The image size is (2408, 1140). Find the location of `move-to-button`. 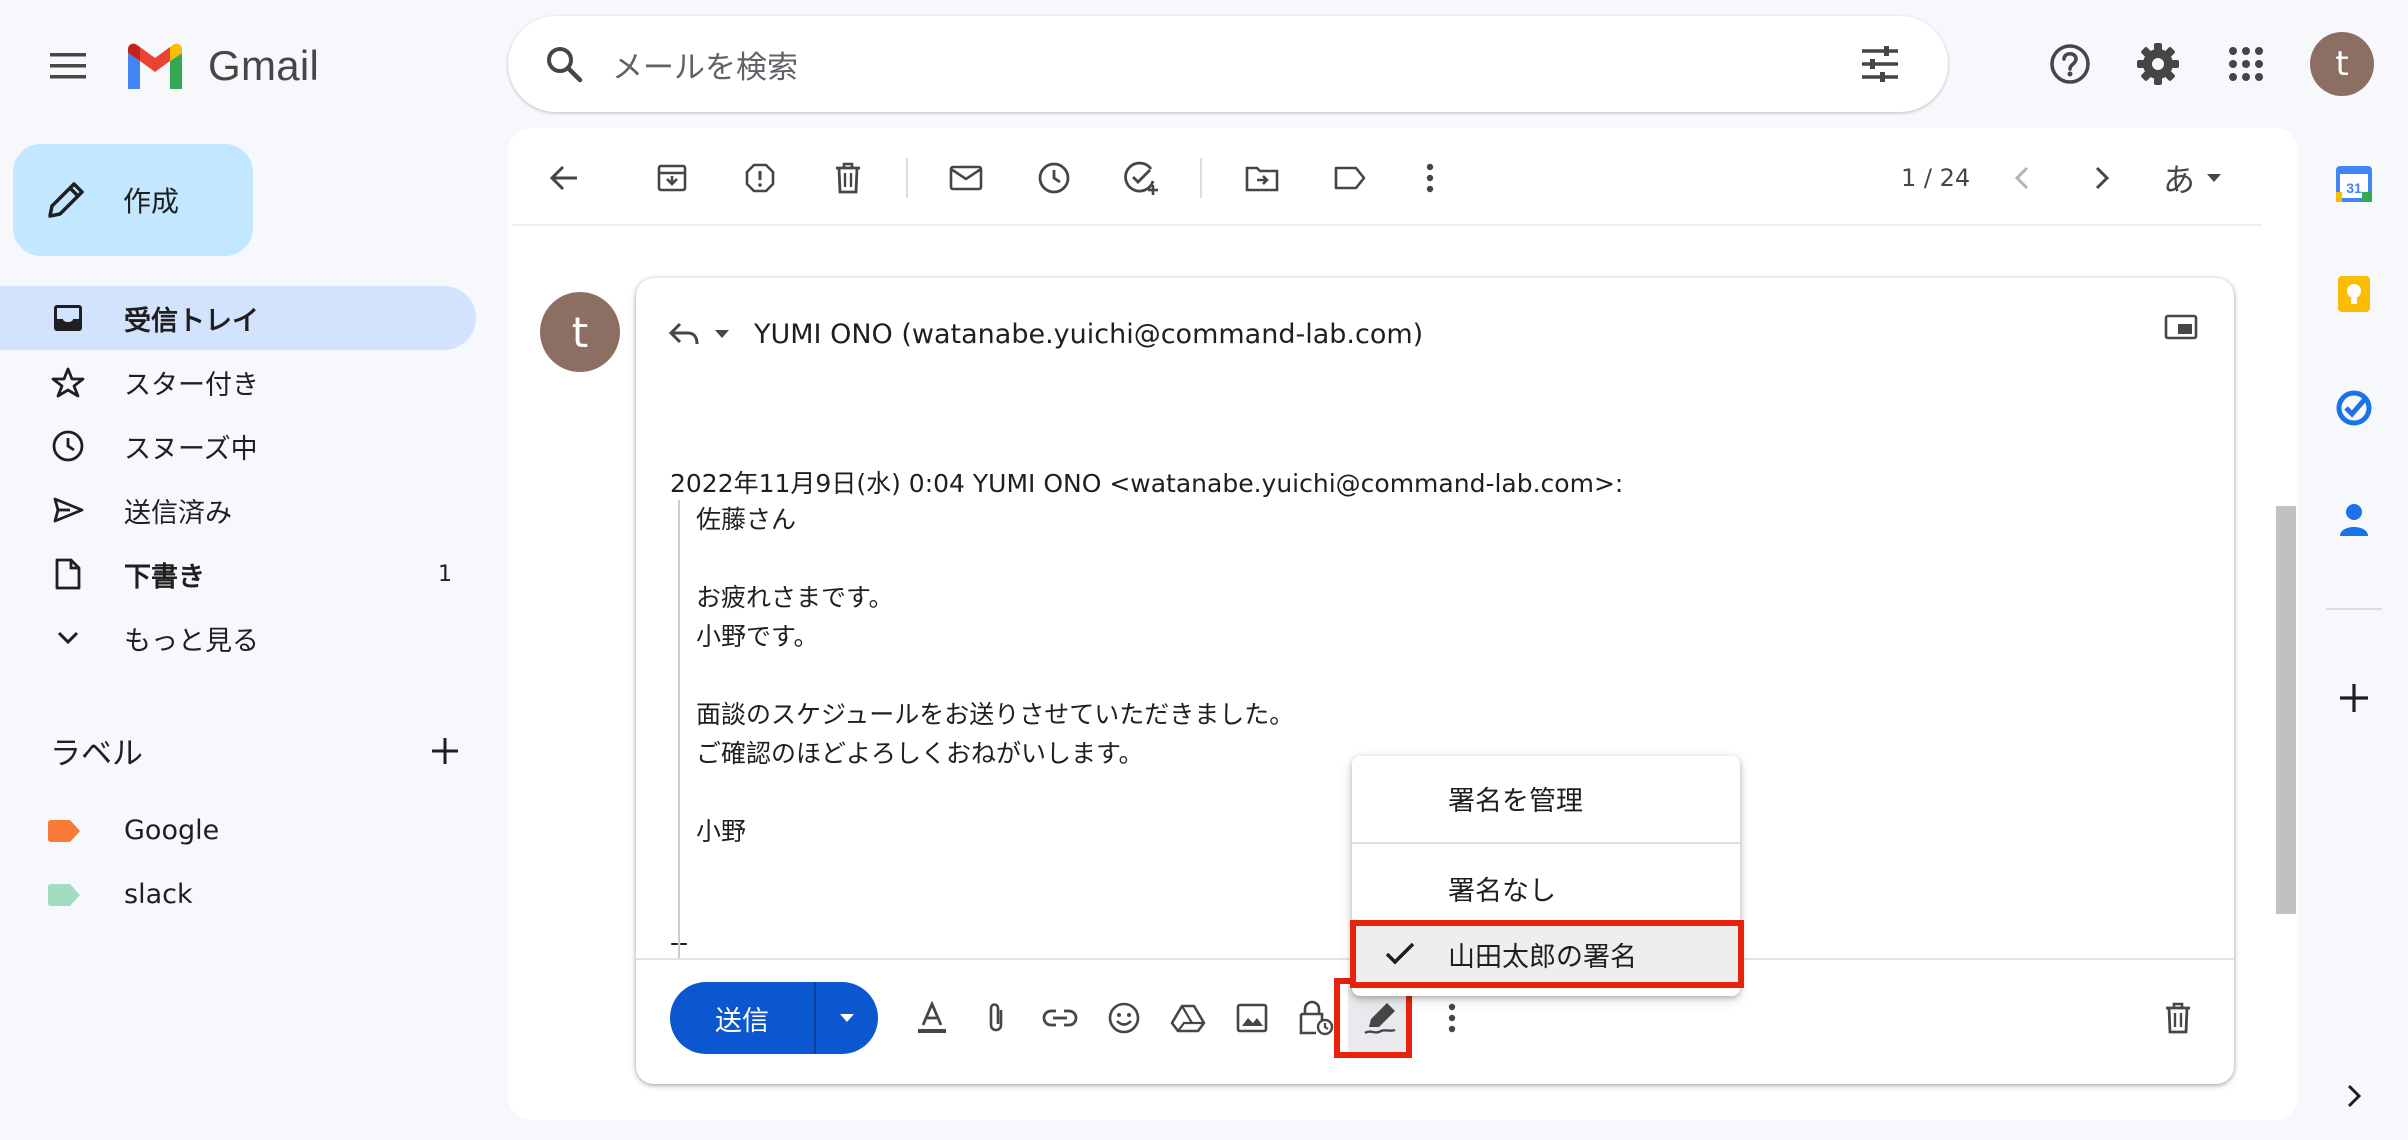

move-to-button is located at coordinates (1262, 178).